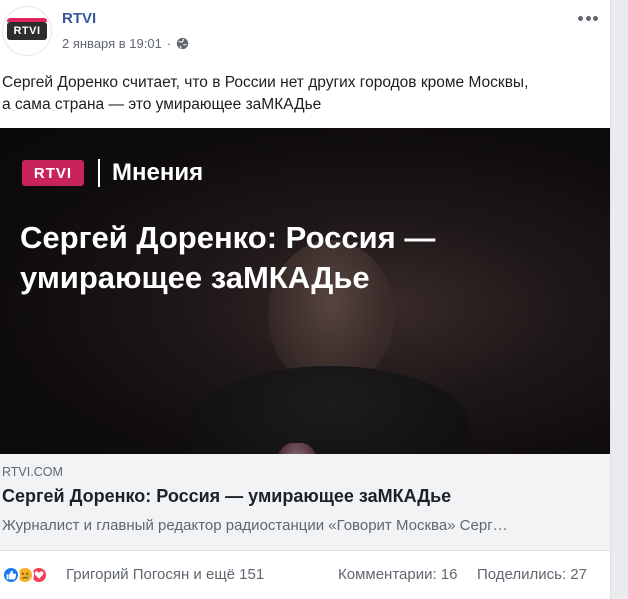 This screenshot has width=628, height=599. I want to click on post-text-line: а сама страна — это умирающее заМКАДье, so click(162, 104).